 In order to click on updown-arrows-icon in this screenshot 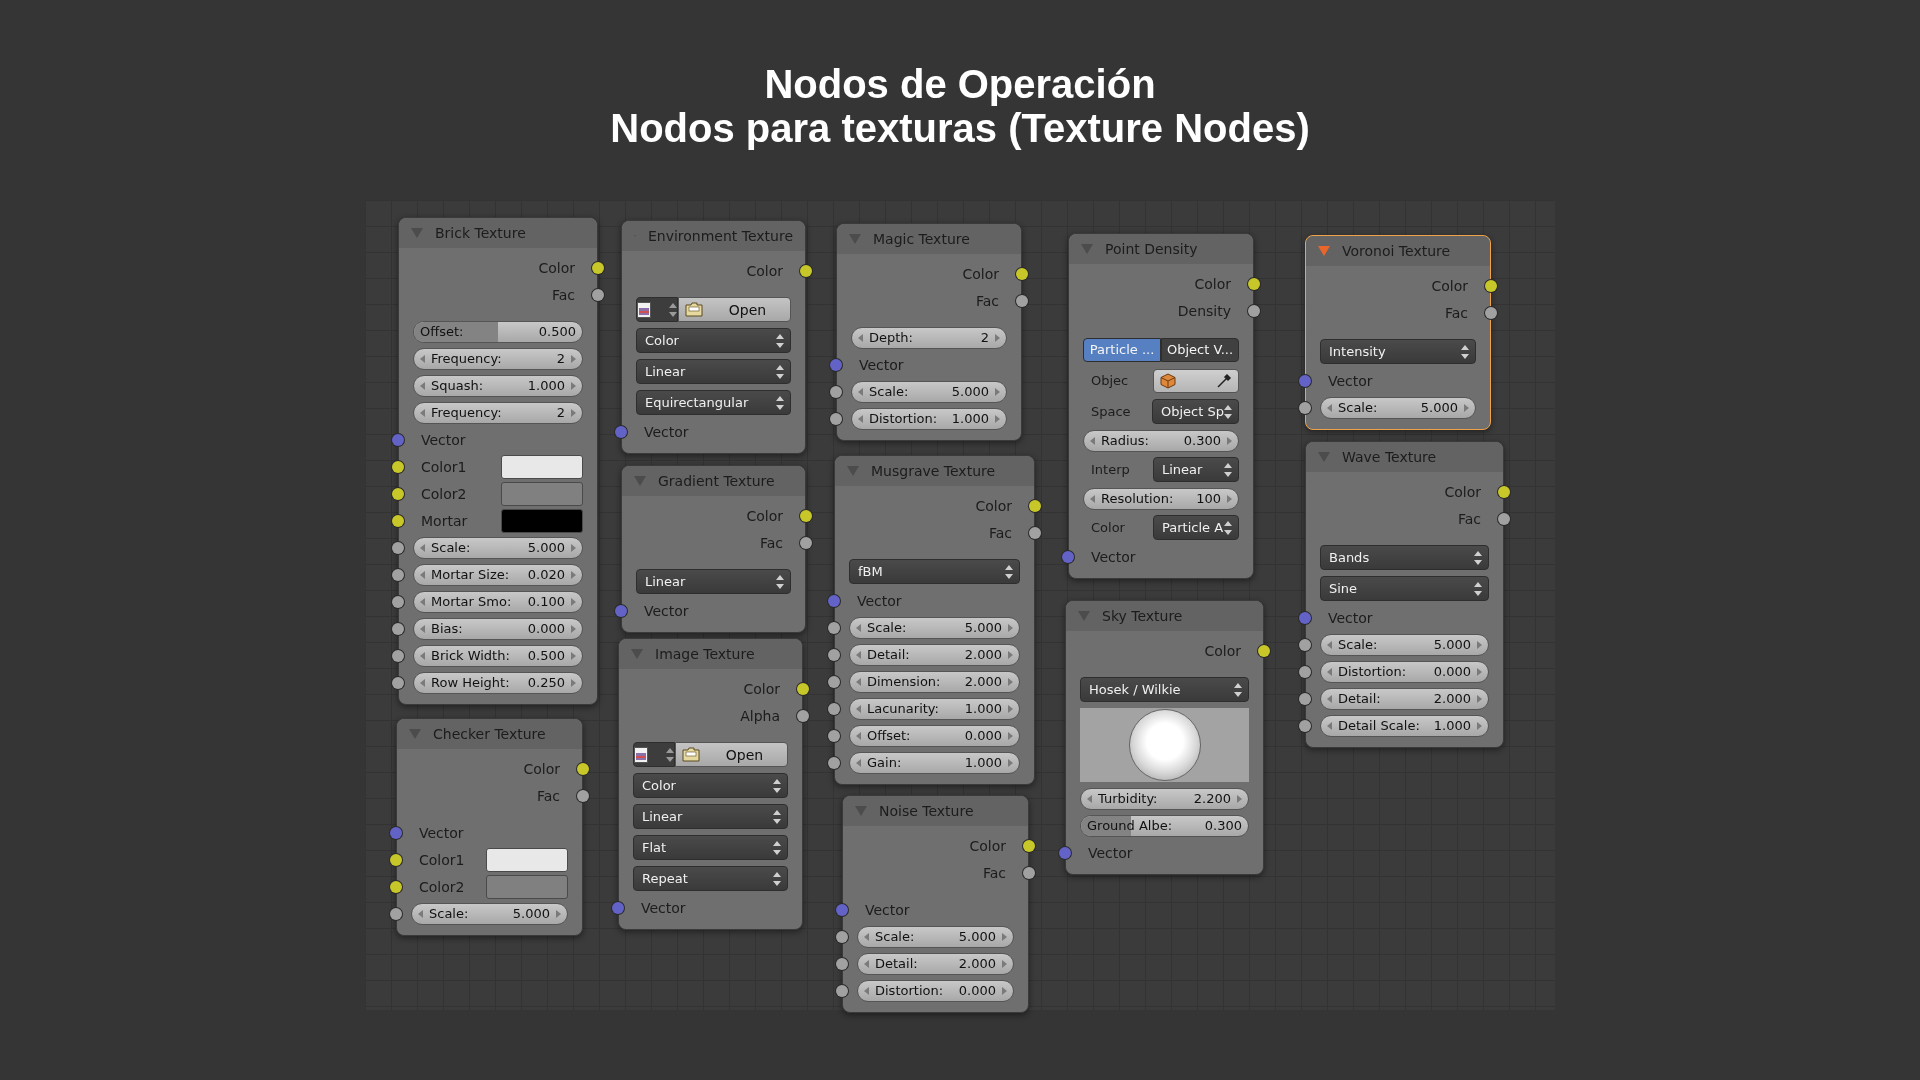, I will do `click(1465, 351)`.